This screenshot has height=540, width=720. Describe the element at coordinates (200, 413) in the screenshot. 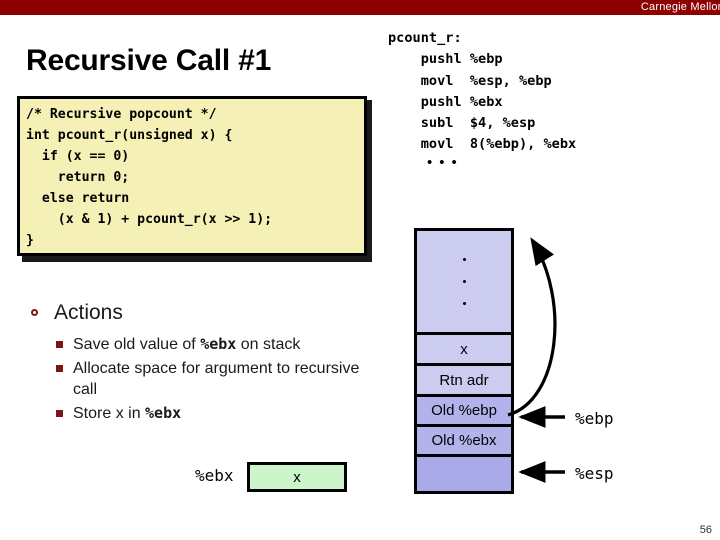

I see `list-item: Store x in %ebx` at that location.